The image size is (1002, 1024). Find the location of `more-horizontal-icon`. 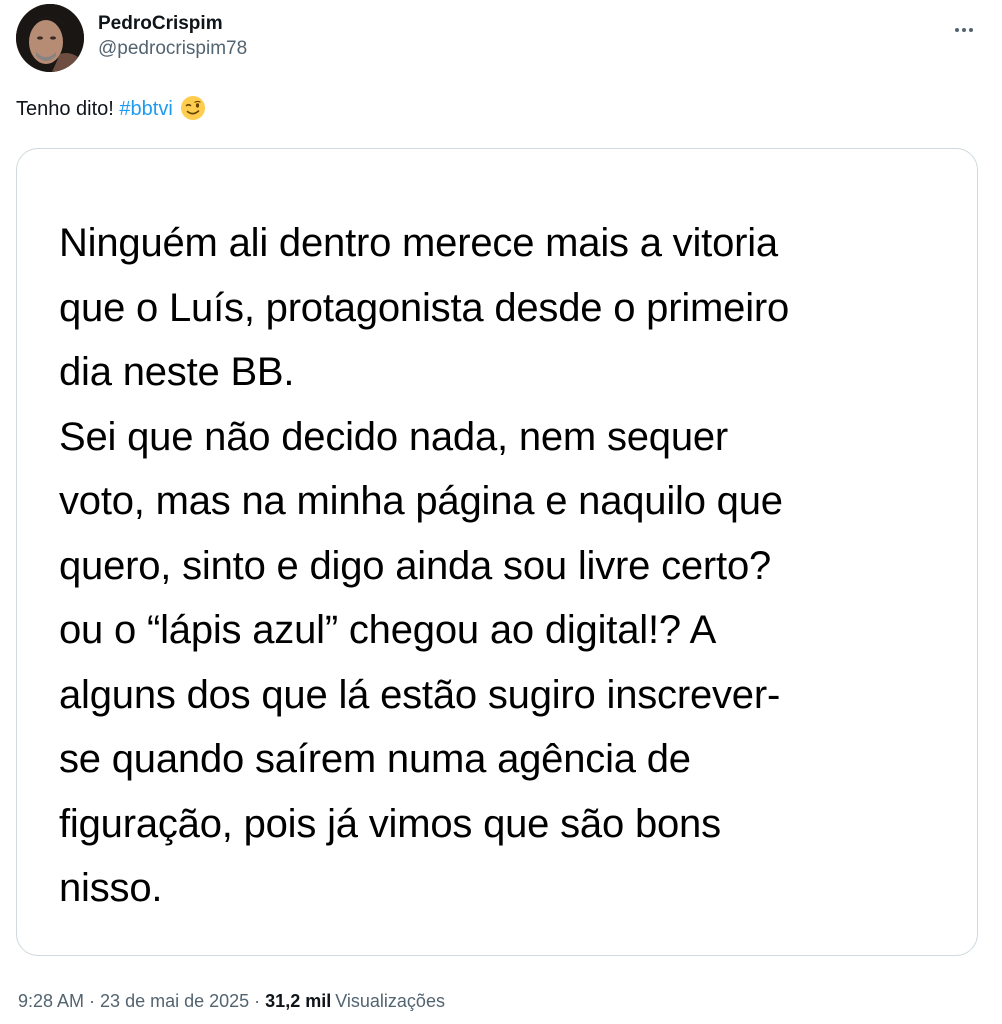

more-horizontal-icon is located at coordinates (964, 30).